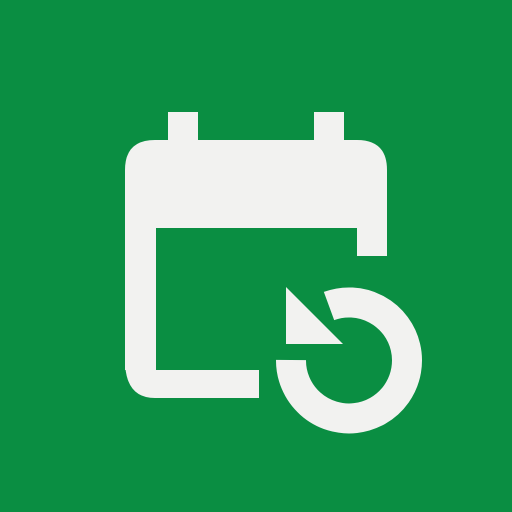 Image resolution: width=512 pixels, height=512 pixels. Describe the element at coordinates (140, 298) in the screenshot. I see `calendar-left-wall` at that location.